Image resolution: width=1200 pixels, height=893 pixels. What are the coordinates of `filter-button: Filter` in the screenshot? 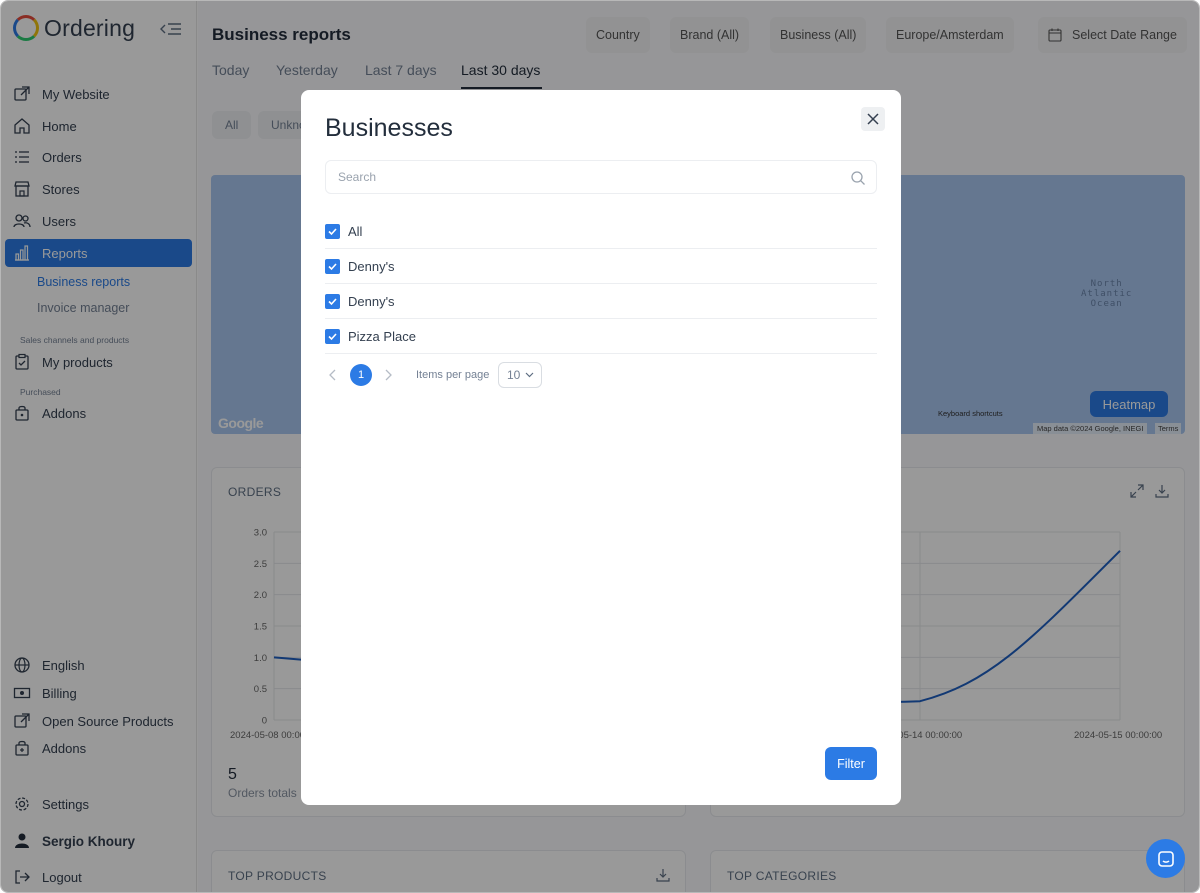 It's located at (851, 763).